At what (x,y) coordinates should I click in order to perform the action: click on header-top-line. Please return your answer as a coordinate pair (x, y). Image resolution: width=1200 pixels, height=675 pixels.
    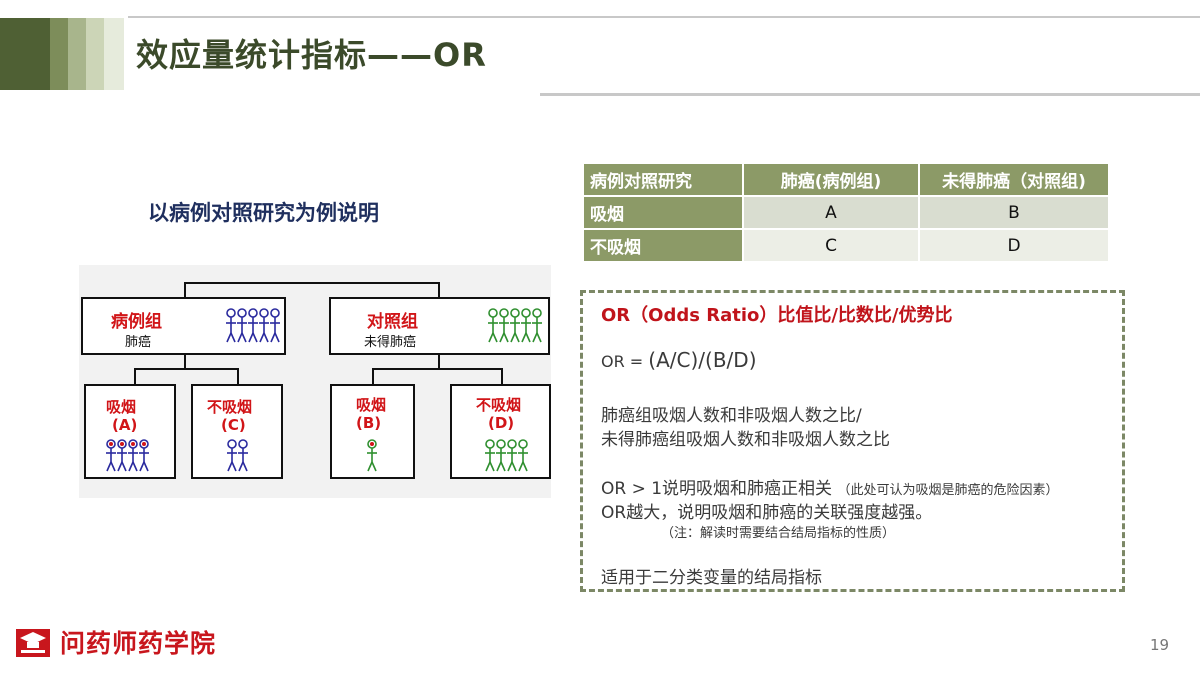
    Looking at the image, I should click on (664, 17).